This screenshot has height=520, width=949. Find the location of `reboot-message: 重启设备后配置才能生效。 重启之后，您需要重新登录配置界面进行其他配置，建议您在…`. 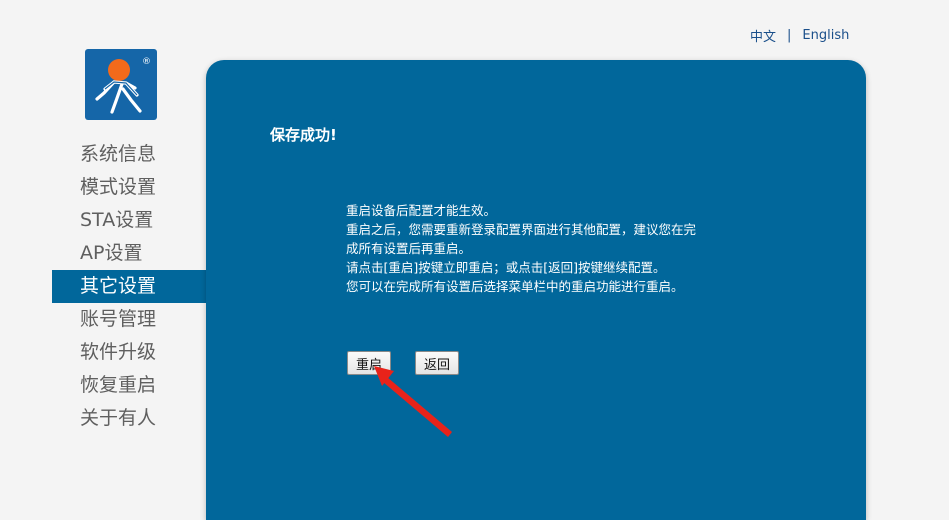

reboot-message: 重启设备后配置才能生效。 重启之后，您需要重新登录配置界面进行其他配置，建议您在… is located at coordinates (556, 248).